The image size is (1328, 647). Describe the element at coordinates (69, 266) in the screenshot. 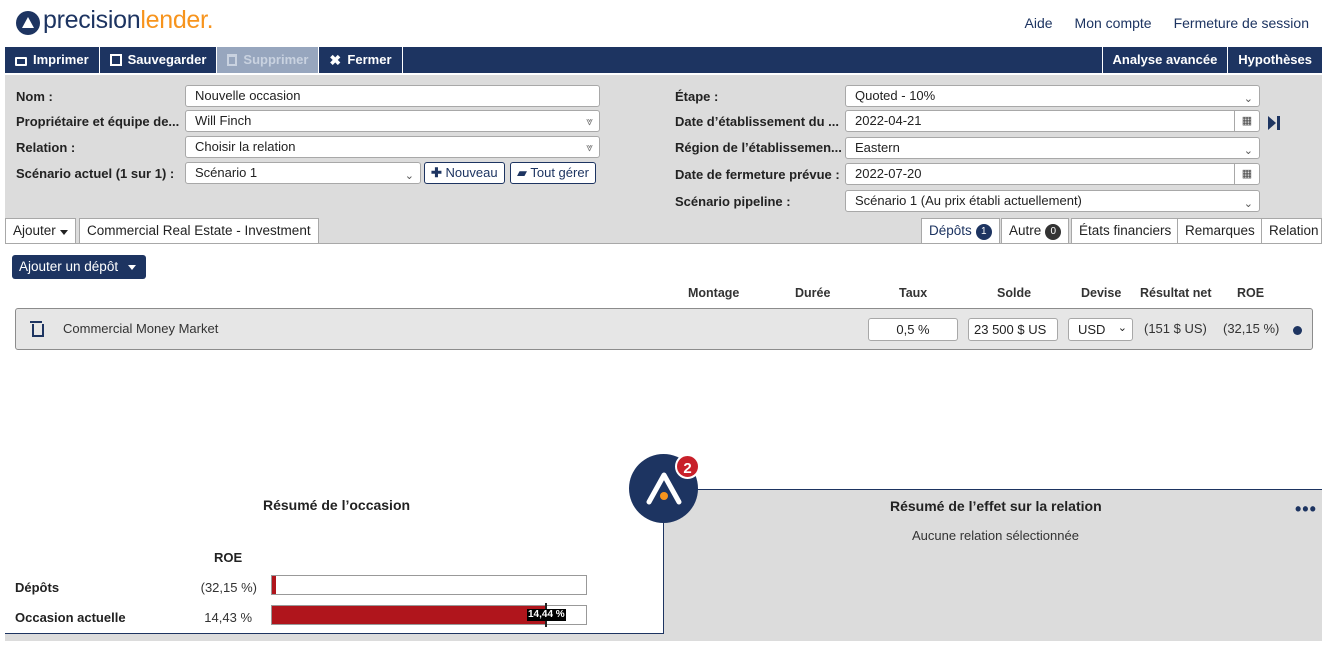

I see `add-deposit-label: Ajouter un dépôt` at that location.